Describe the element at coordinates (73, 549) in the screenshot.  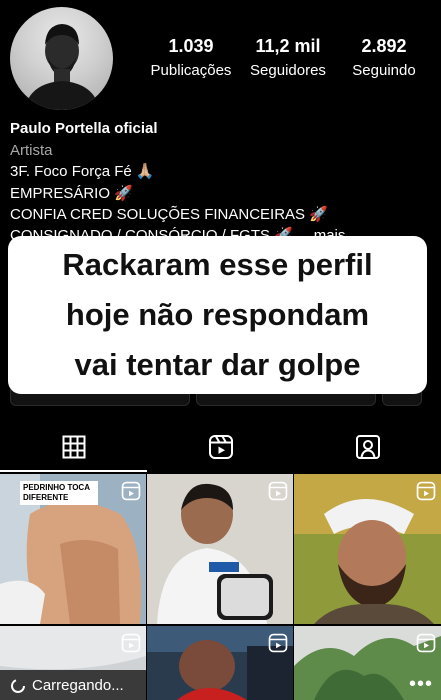
I see `grid-post: PEDRINHO TOCA DIFERENTE` at that location.